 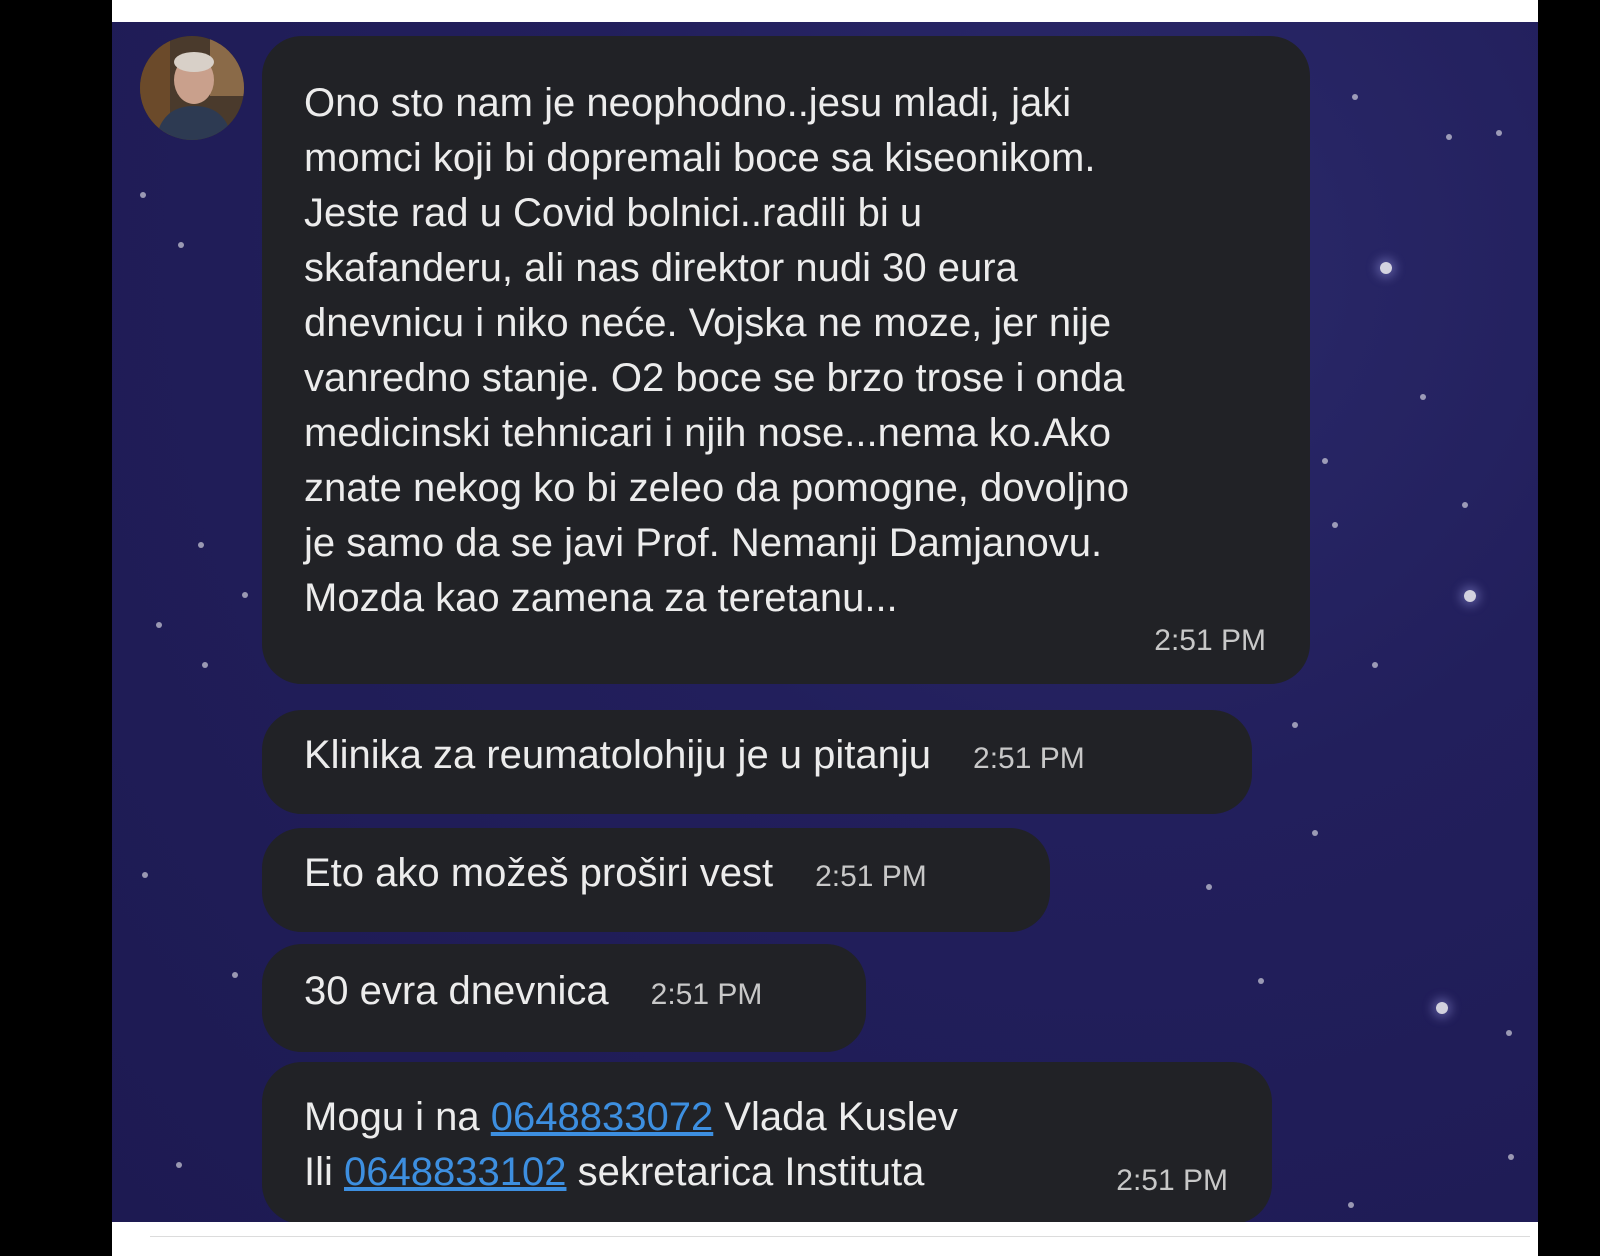 I want to click on phone-link: 0648833102, so click(x=455, y=1172).